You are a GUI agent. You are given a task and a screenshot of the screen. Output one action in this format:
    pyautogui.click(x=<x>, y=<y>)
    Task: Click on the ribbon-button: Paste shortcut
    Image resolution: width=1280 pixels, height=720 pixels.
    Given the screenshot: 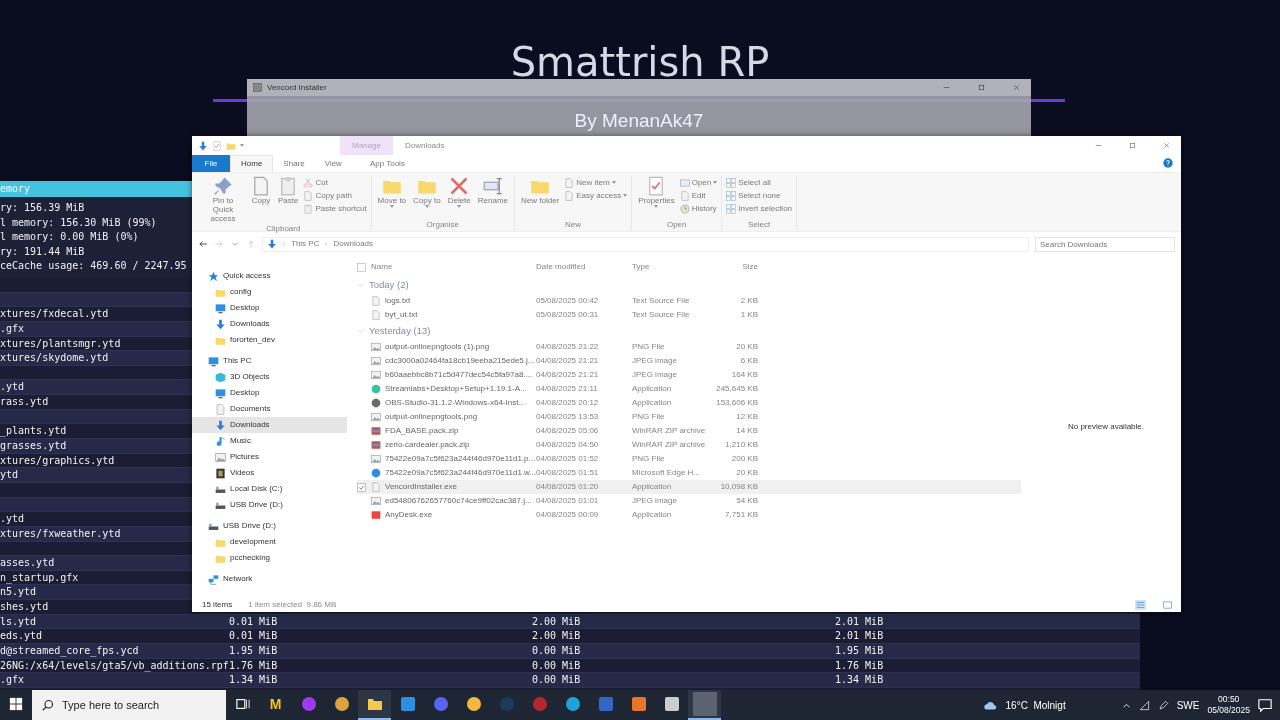 What is the action you would take?
    pyautogui.click(x=335, y=208)
    